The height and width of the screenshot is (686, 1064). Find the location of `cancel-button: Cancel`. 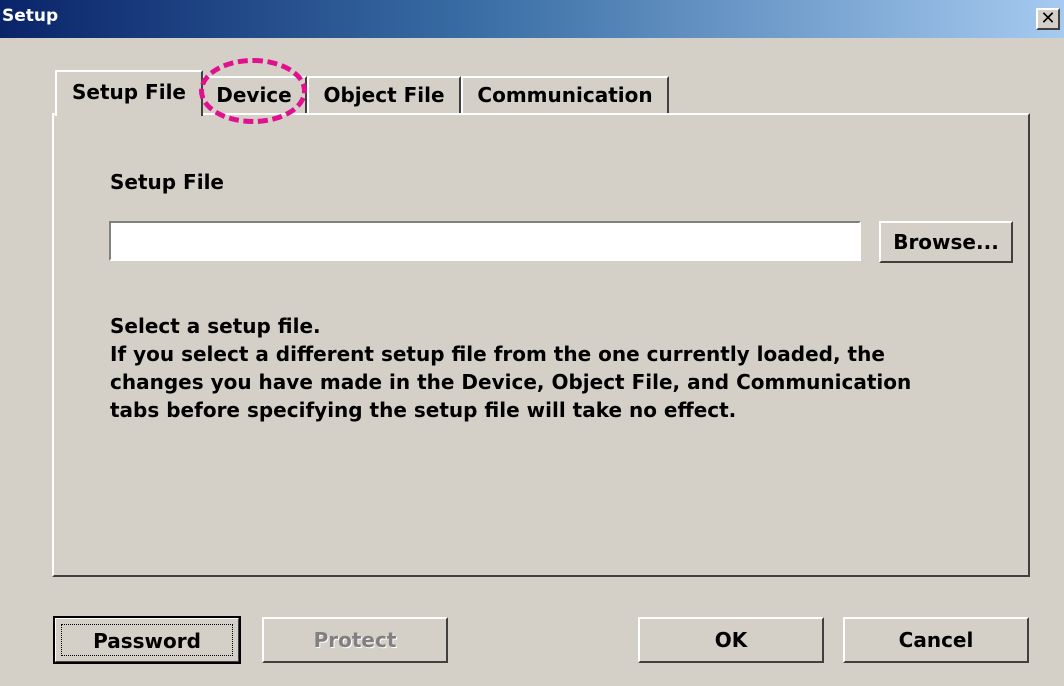

cancel-button: Cancel is located at coordinates (936, 640).